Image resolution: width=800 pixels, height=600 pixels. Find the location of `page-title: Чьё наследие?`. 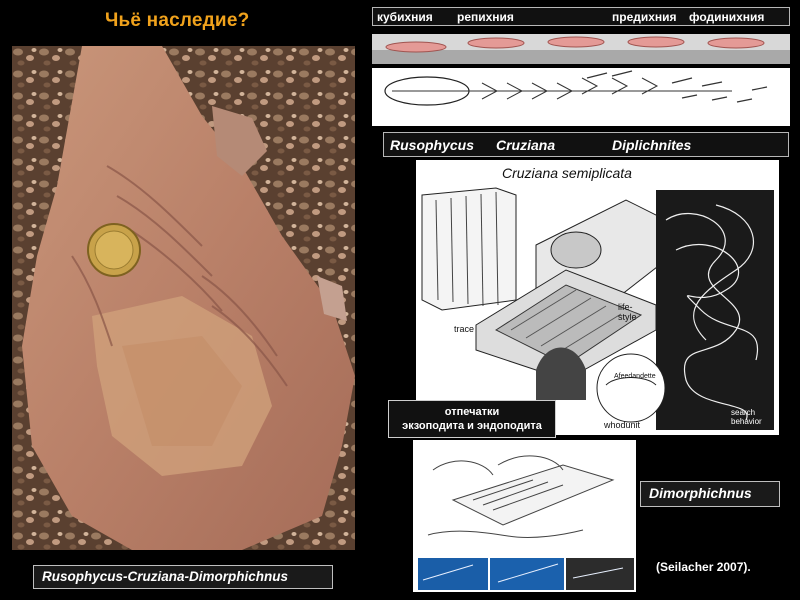

page-title: Чьё наследие? is located at coordinates (177, 20).